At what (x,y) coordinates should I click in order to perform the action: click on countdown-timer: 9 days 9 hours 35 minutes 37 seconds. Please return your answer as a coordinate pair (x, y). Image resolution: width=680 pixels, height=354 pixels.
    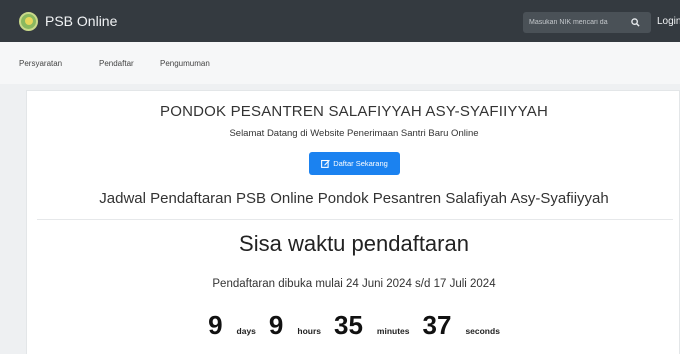
    Looking at the image, I should click on (353, 325).